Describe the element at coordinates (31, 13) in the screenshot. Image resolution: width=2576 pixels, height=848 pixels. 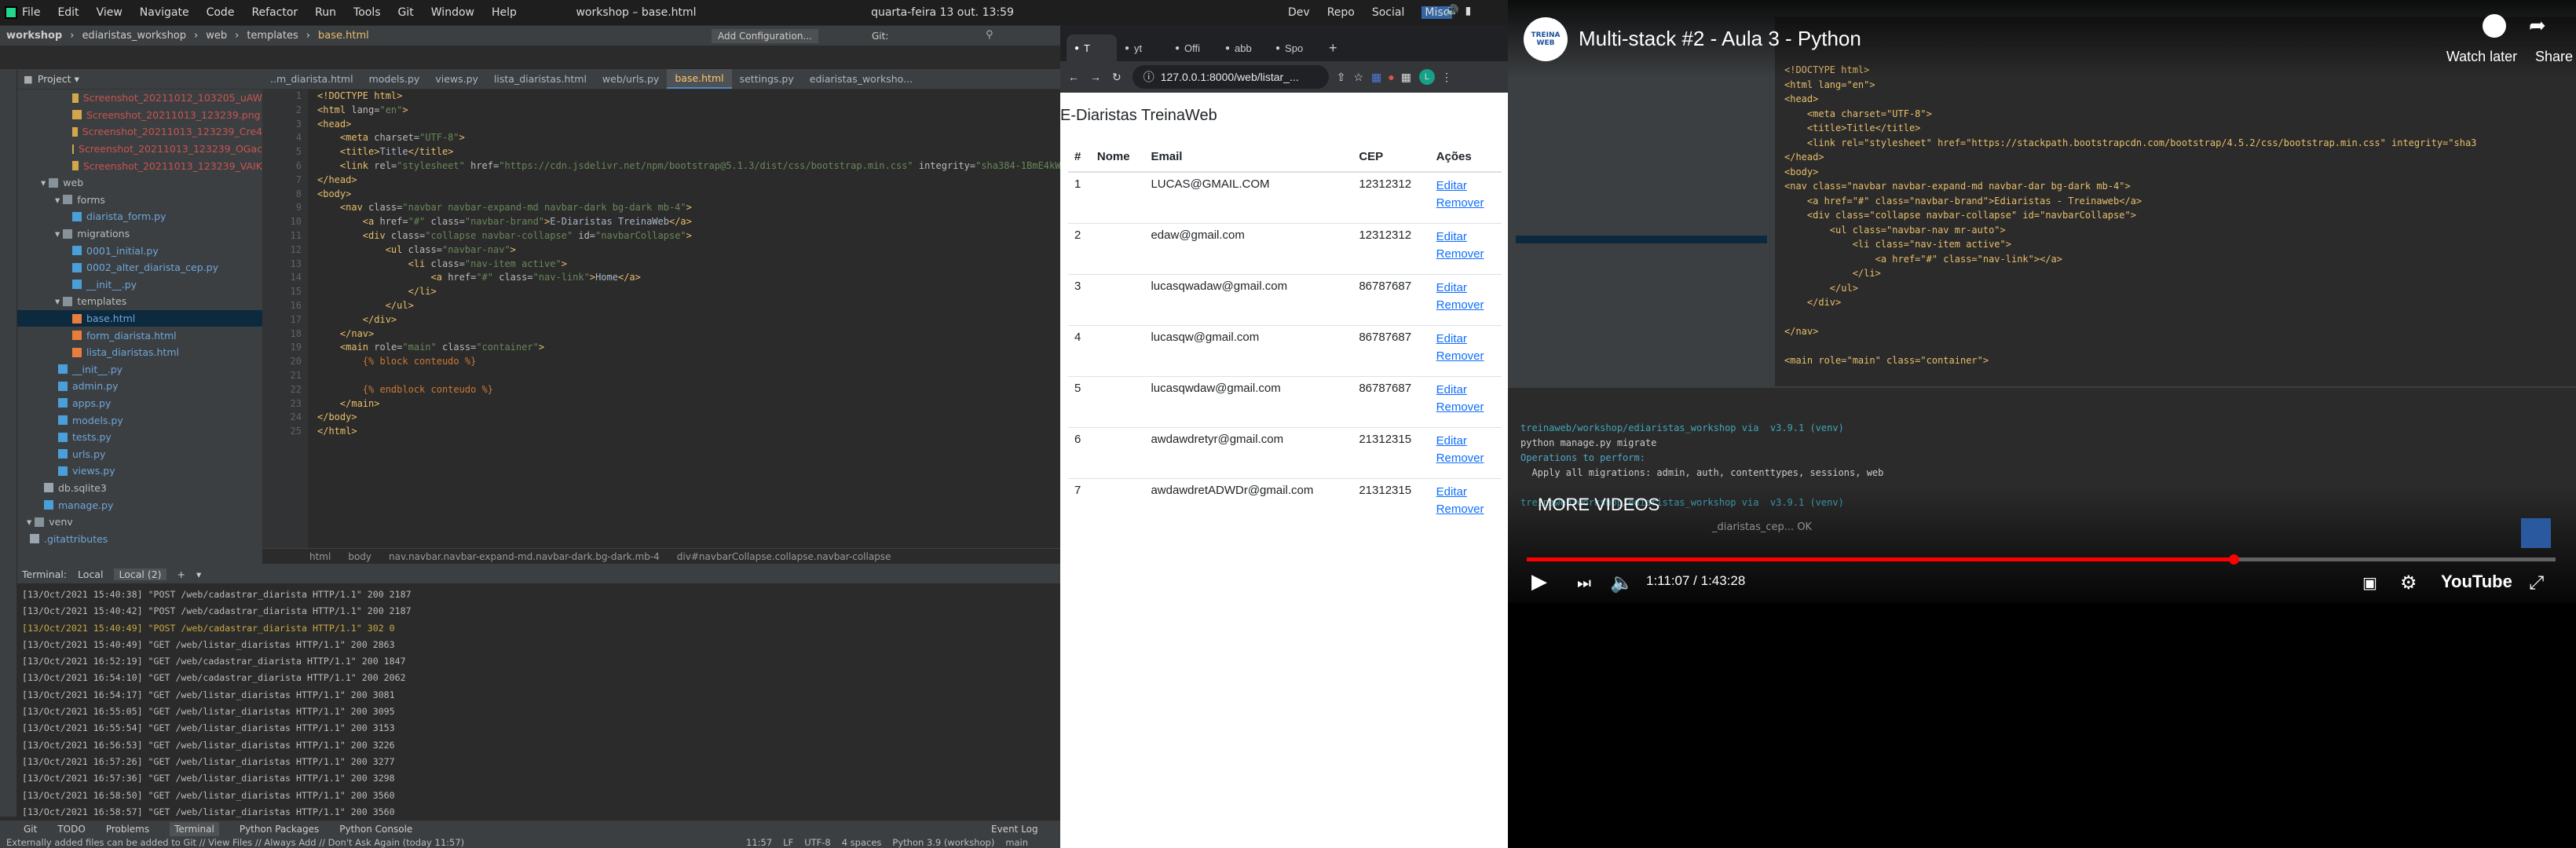
I see `menu-item-file: File` at that location.